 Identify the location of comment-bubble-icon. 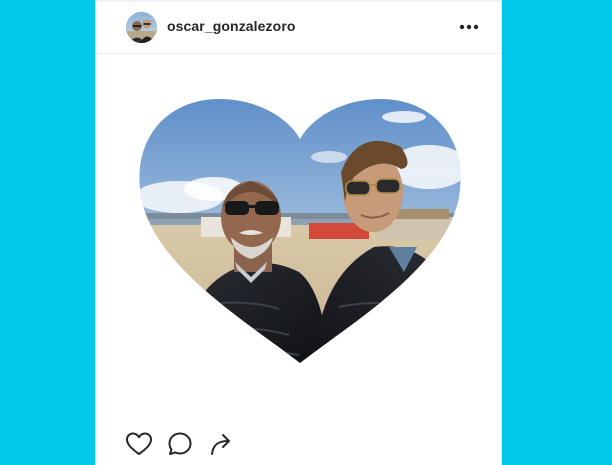
(180, 443).